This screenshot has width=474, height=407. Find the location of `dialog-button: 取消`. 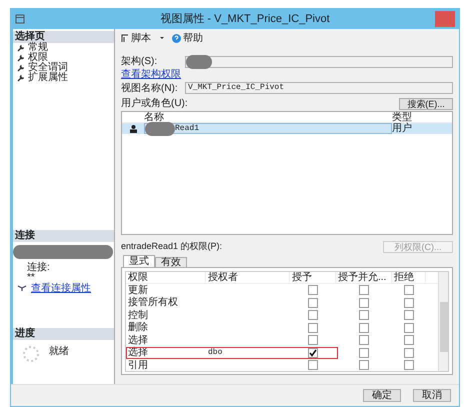

dialog-button: 取消 is located at coordinates (432, 395).